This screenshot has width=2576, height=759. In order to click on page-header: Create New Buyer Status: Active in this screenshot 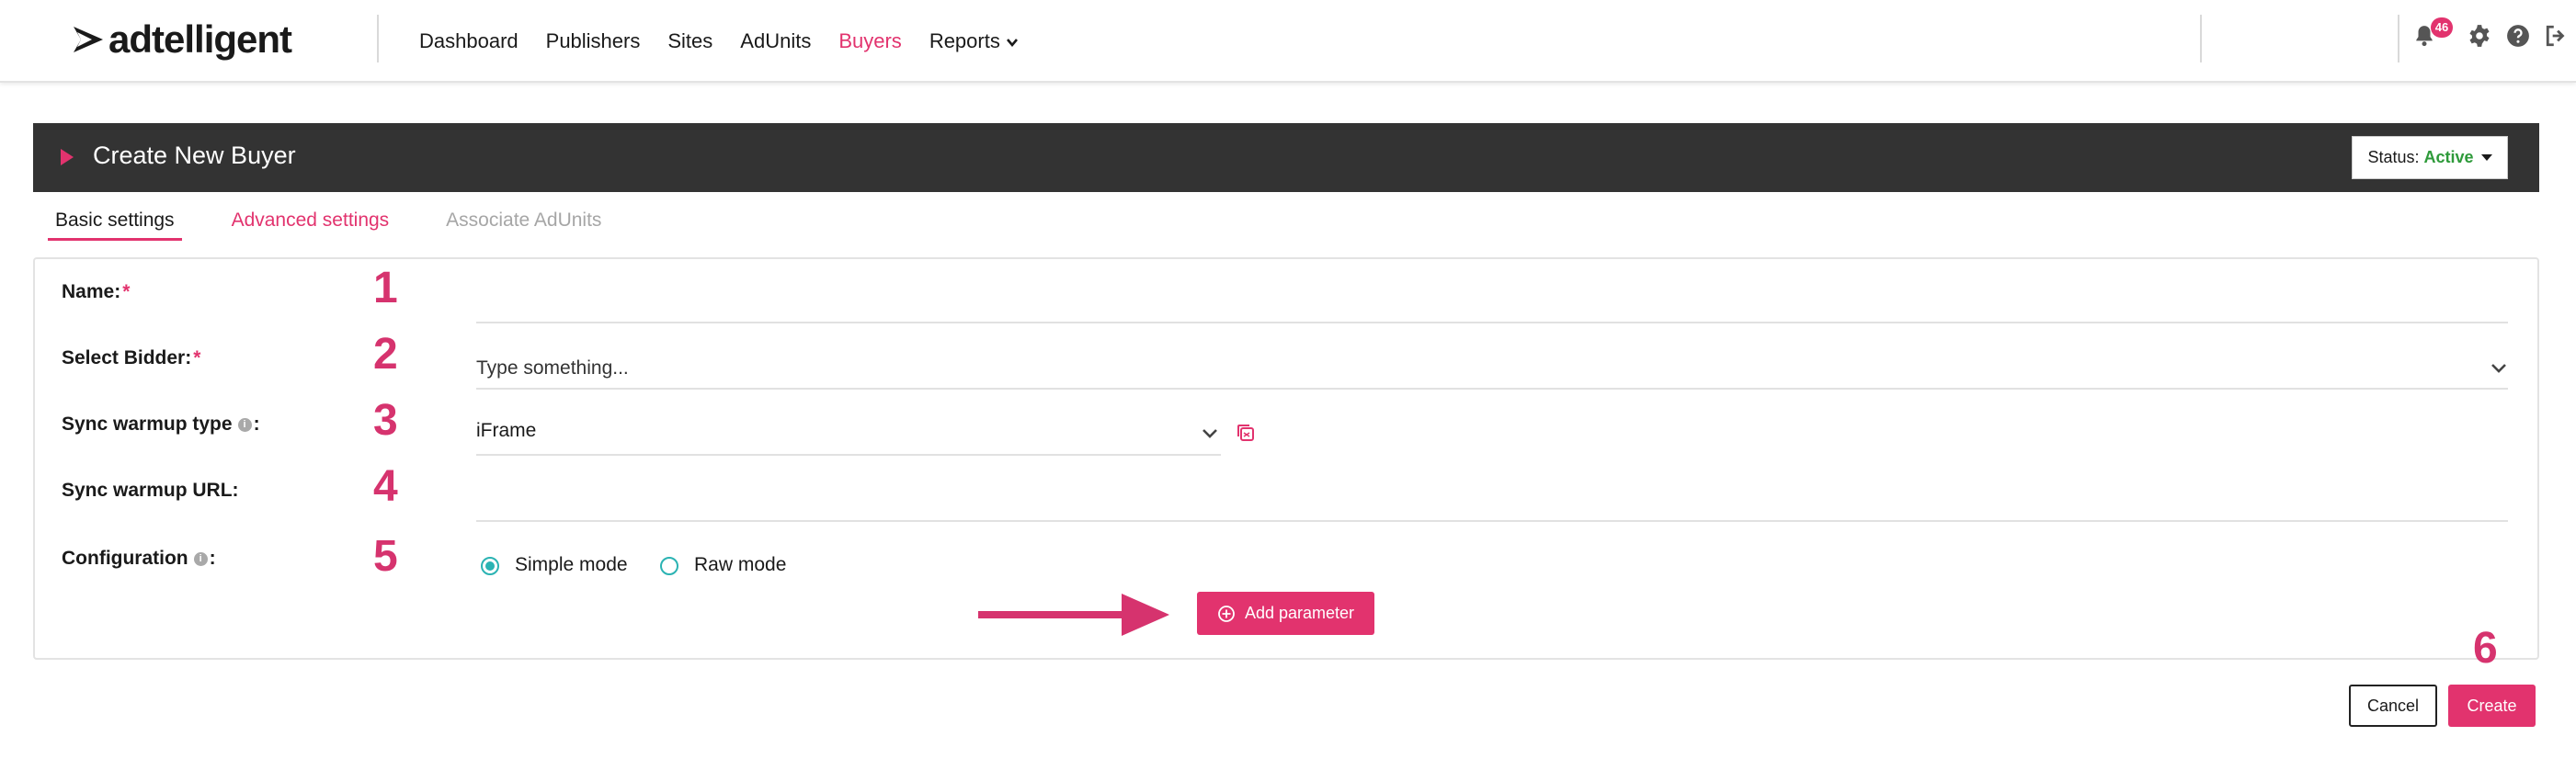, I will do `click(1286, 157)`.